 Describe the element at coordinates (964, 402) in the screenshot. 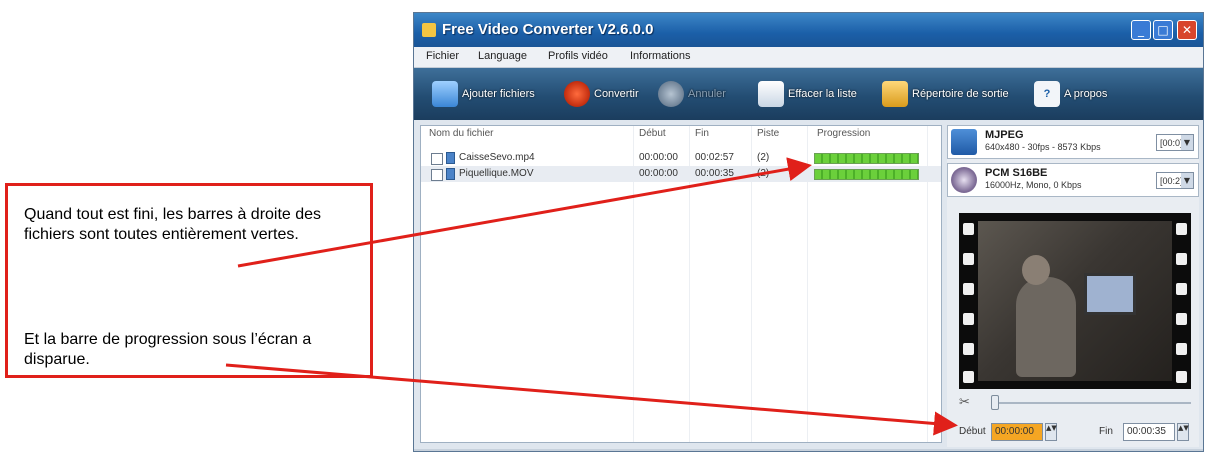

I see `scissors-icon: ✂` at that location.